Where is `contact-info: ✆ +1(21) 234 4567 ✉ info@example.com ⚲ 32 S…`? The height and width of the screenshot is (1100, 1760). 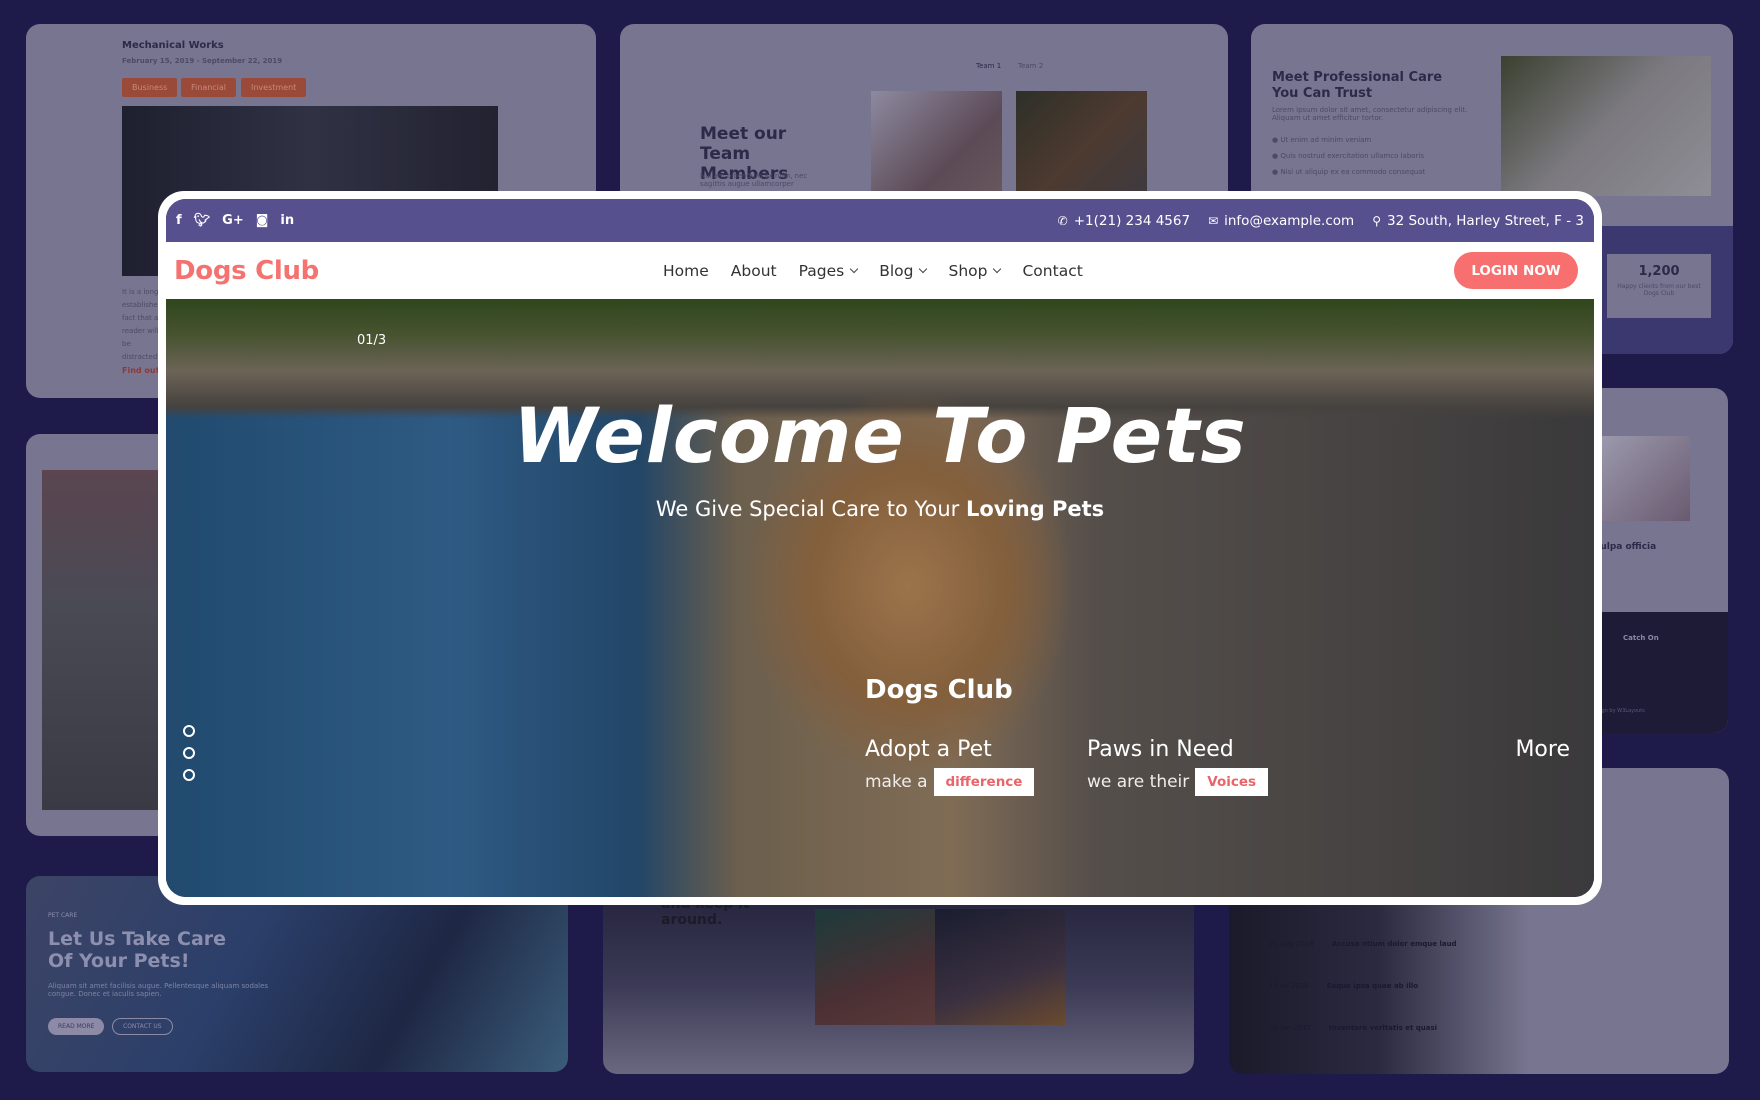 contact-info: ✆ +1(21) 234 4567 ✉ info@example.com ⚲ 32 S… is located at coordinates (1321, 221).